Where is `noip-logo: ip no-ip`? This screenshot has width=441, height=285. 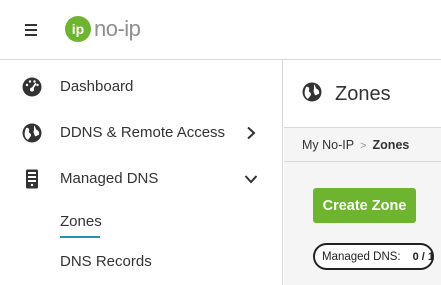 noip-logo: ip no-ip is located at coordinates (102, 29).